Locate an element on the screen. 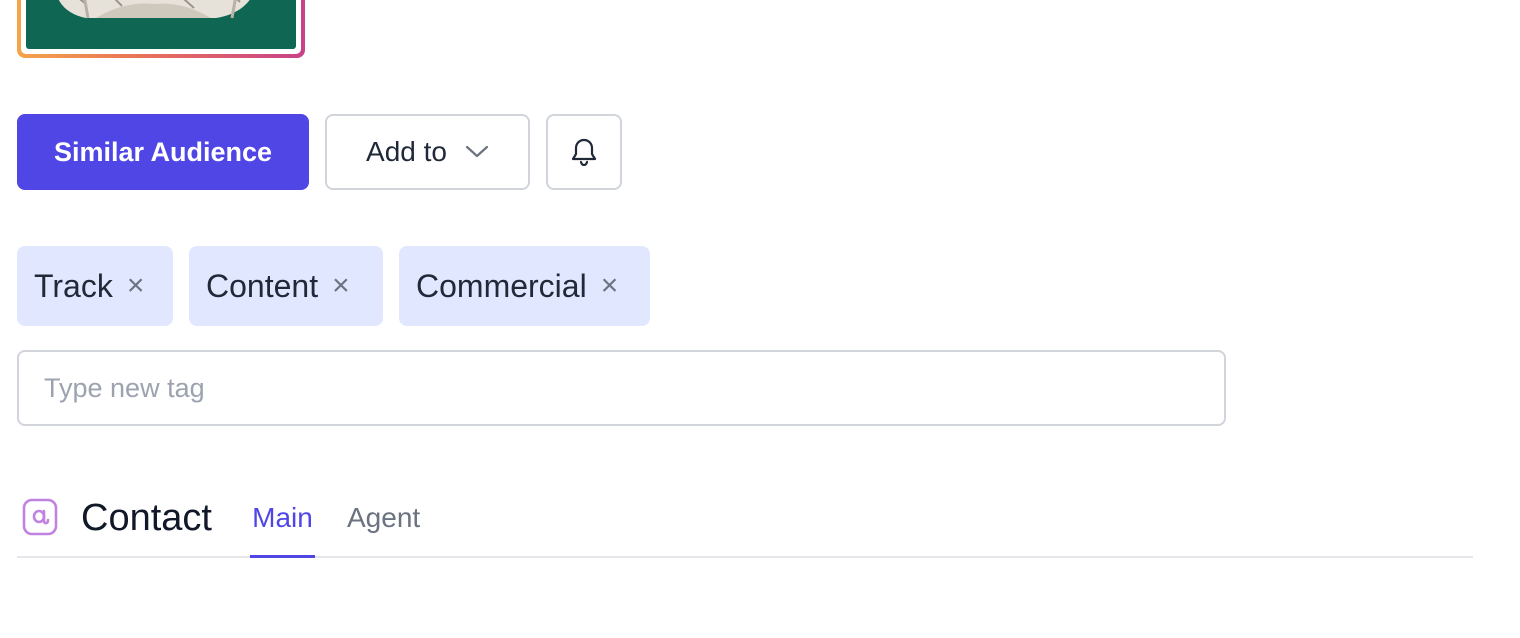  tag-chip: Commercial × is located at coordinates (524, 286).